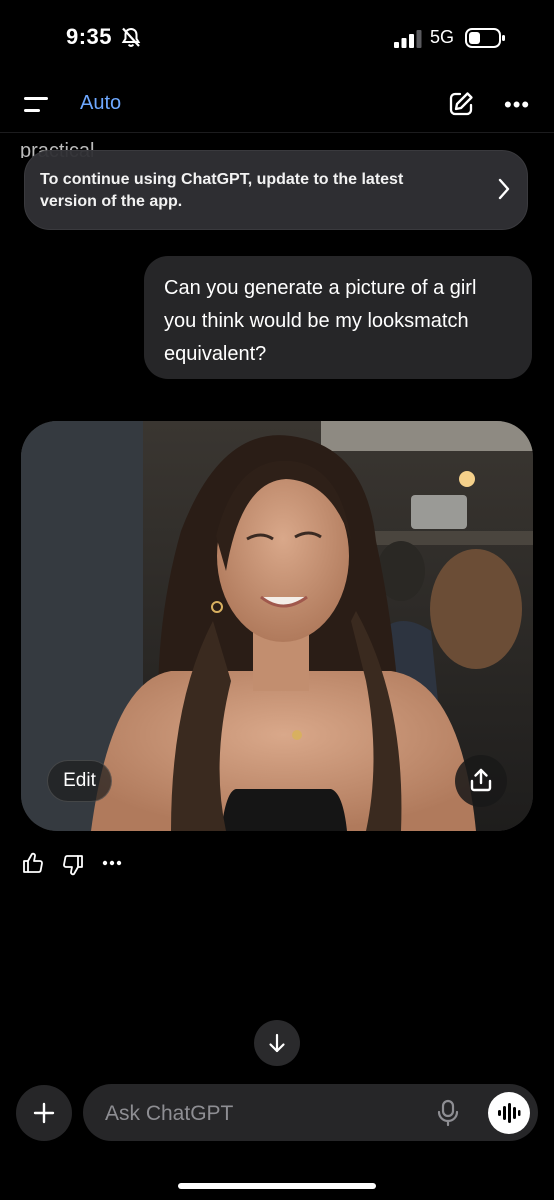  What do you see at coordinates (131, 37) in the screenshot?
I see `bell-slash-icon` at bounding box center [131, 37].